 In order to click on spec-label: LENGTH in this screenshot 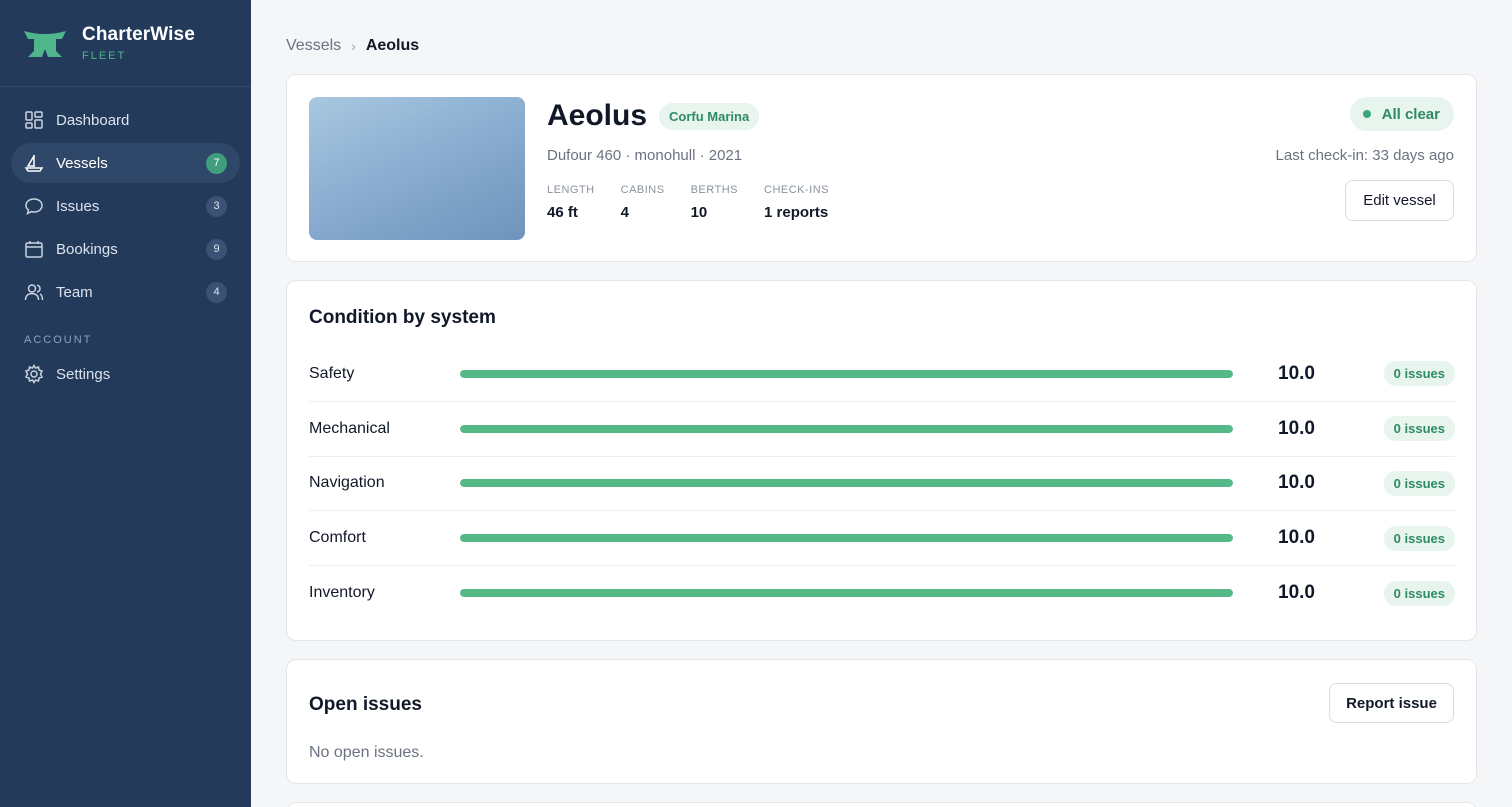, I will do `click(571, 190)`.